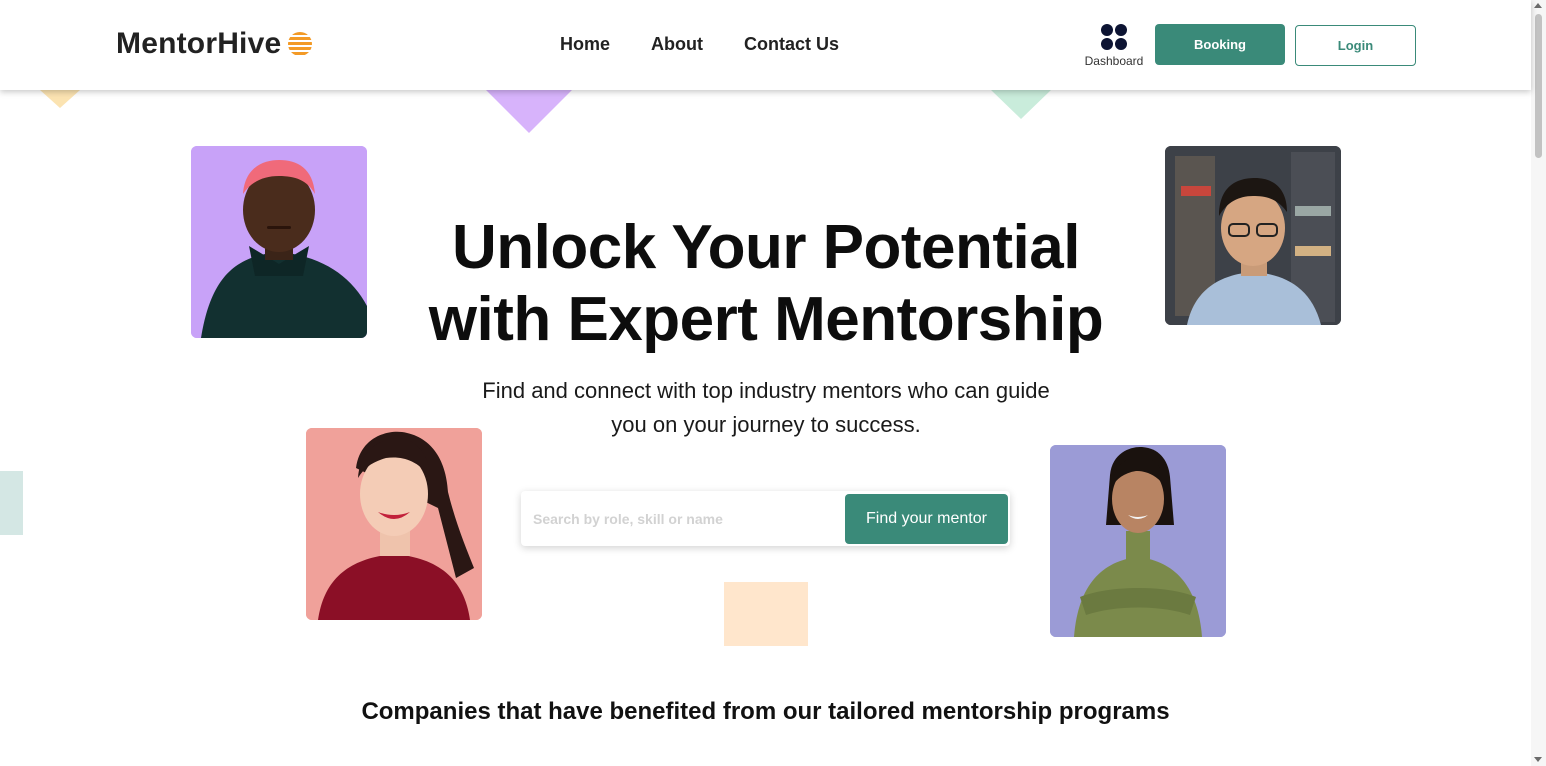 The image size is (1546, 766). Describe the element at coordinates (199, 43) in the screenshot. I see `brand-name: MentorHive` at that location.